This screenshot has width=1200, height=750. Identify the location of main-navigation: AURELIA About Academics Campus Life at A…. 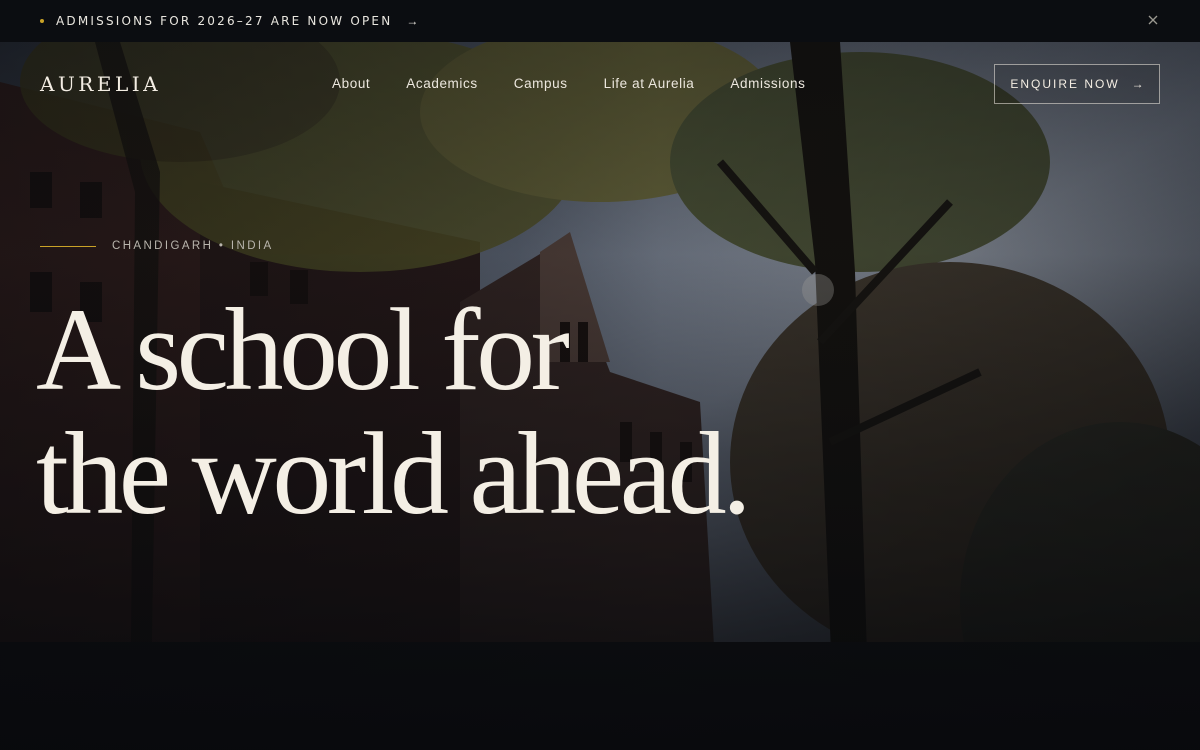
(600, 84).